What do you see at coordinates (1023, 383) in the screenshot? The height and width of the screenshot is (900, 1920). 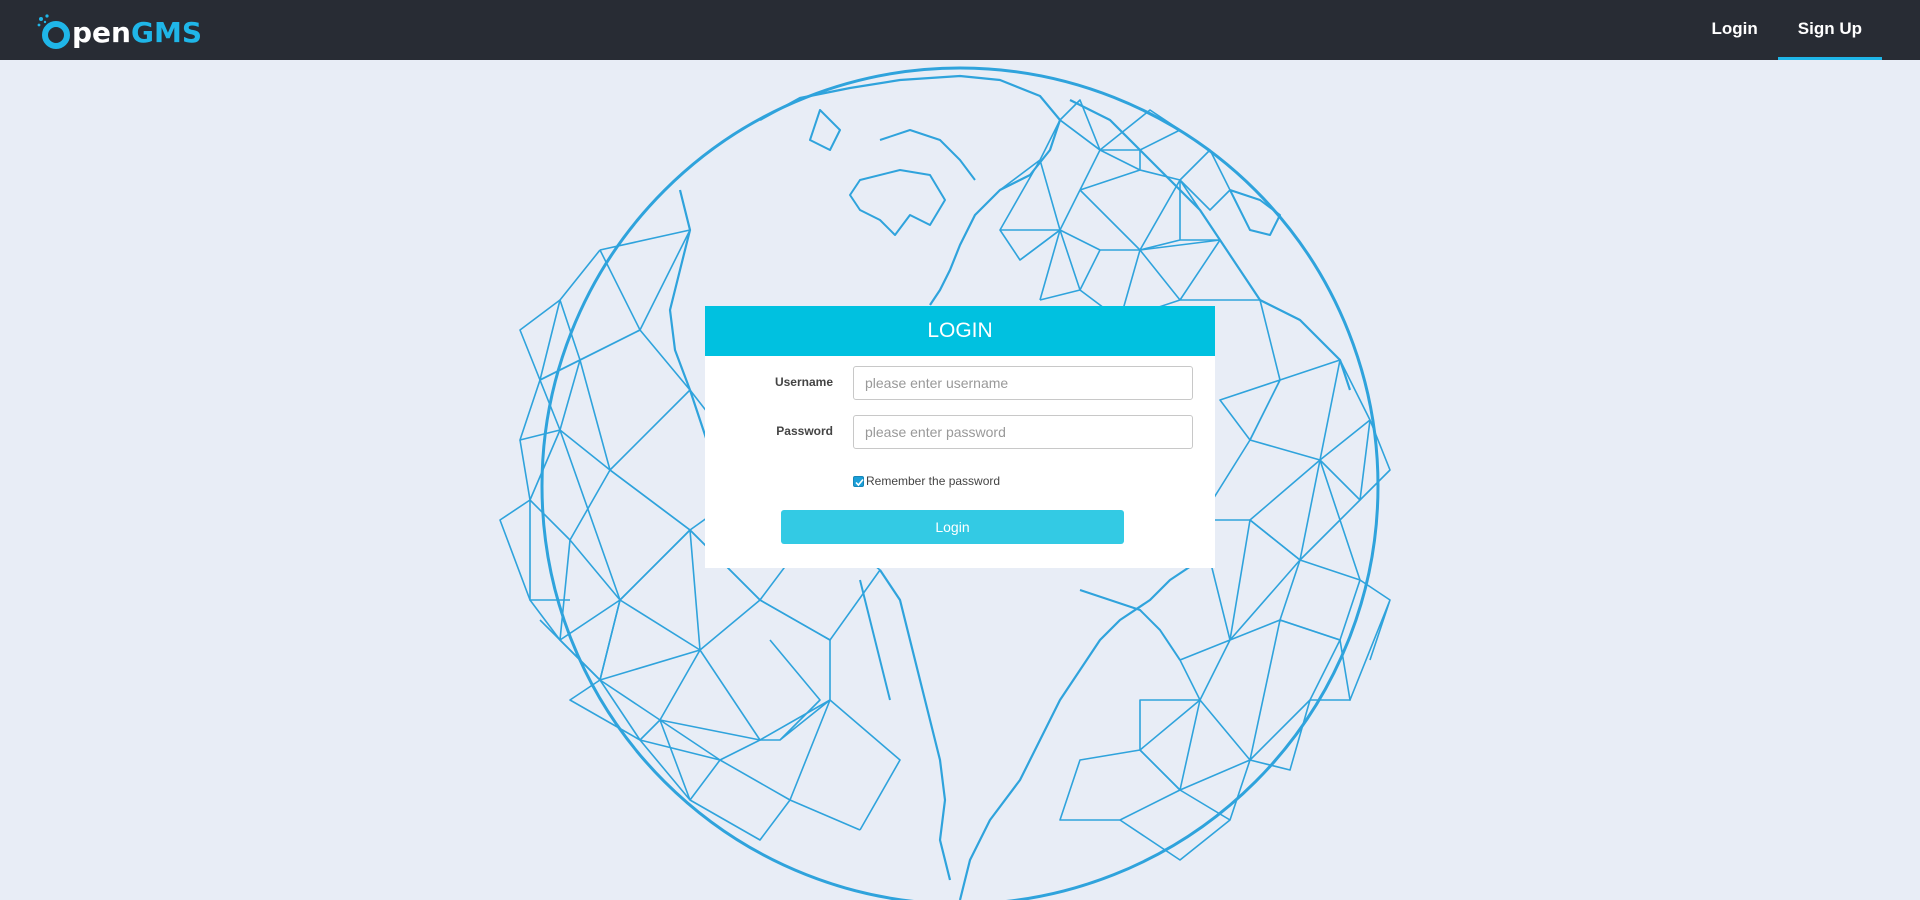 I see `username-input` at bounding box center [1023, 383].